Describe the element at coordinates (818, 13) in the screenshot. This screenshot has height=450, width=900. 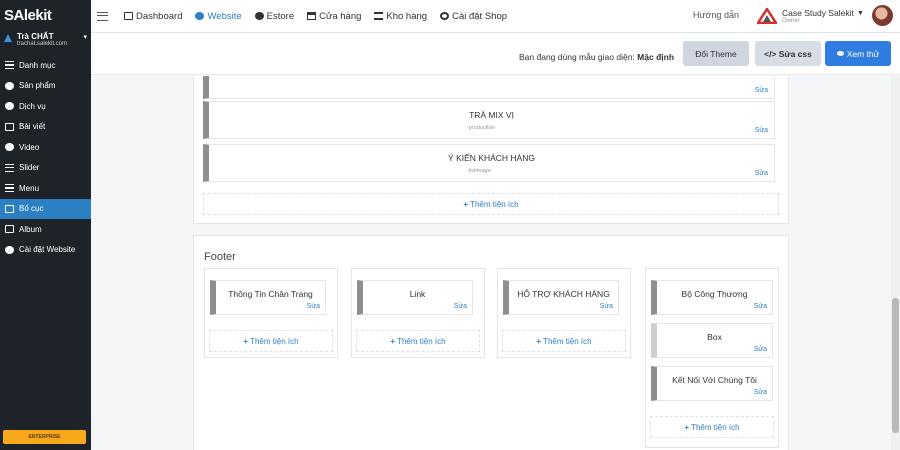
I see `account-name: Case Study Salekit` at that location.